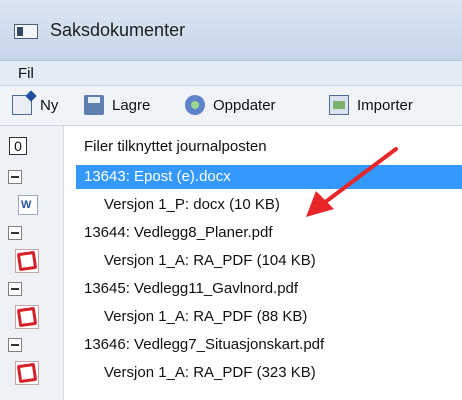  What do you see at coordinates (204, 344) in the screenshot?
I see `tree-item-label: 13646: Vedlegg7_Situasjonskart.pdf` at bounding box center [204, 344].